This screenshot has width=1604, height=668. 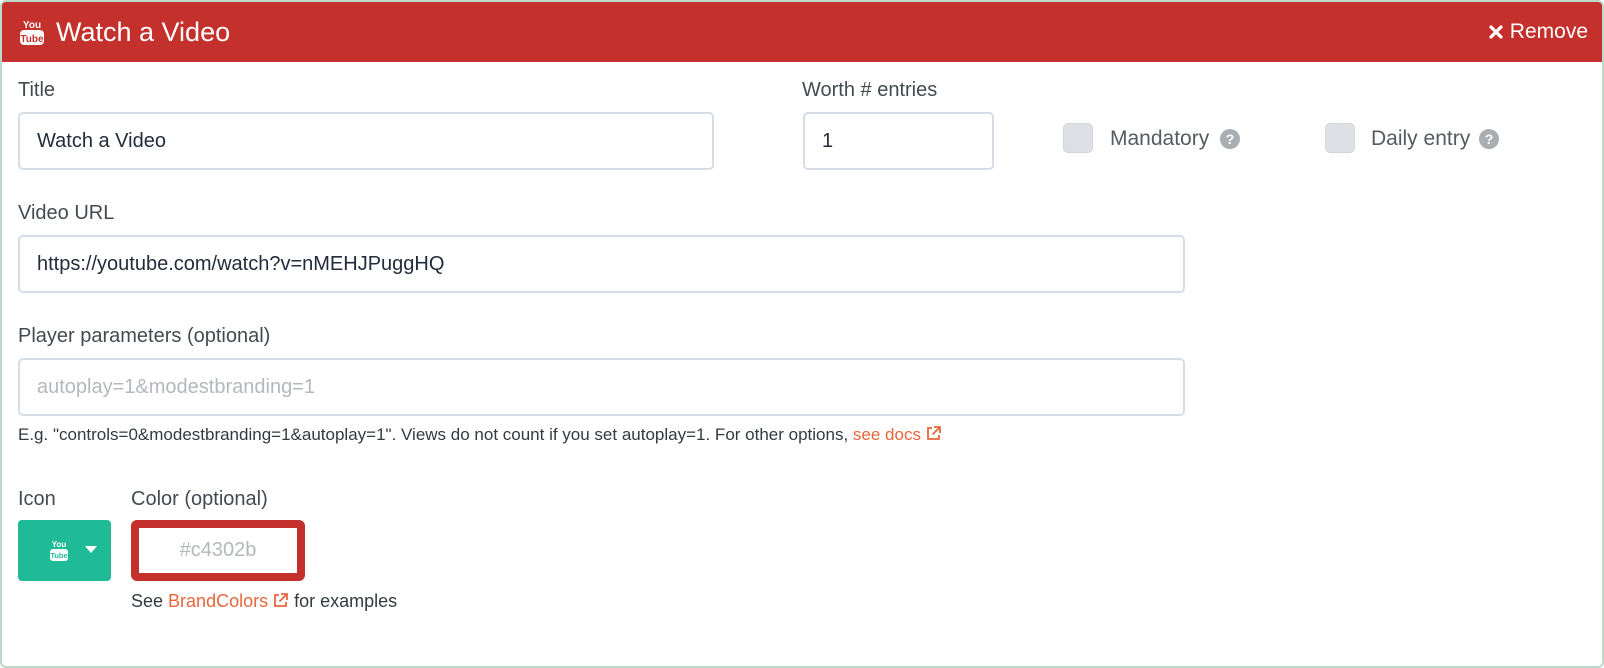 I want to click on remove-label: Remove, so click(x=1548, y=31).